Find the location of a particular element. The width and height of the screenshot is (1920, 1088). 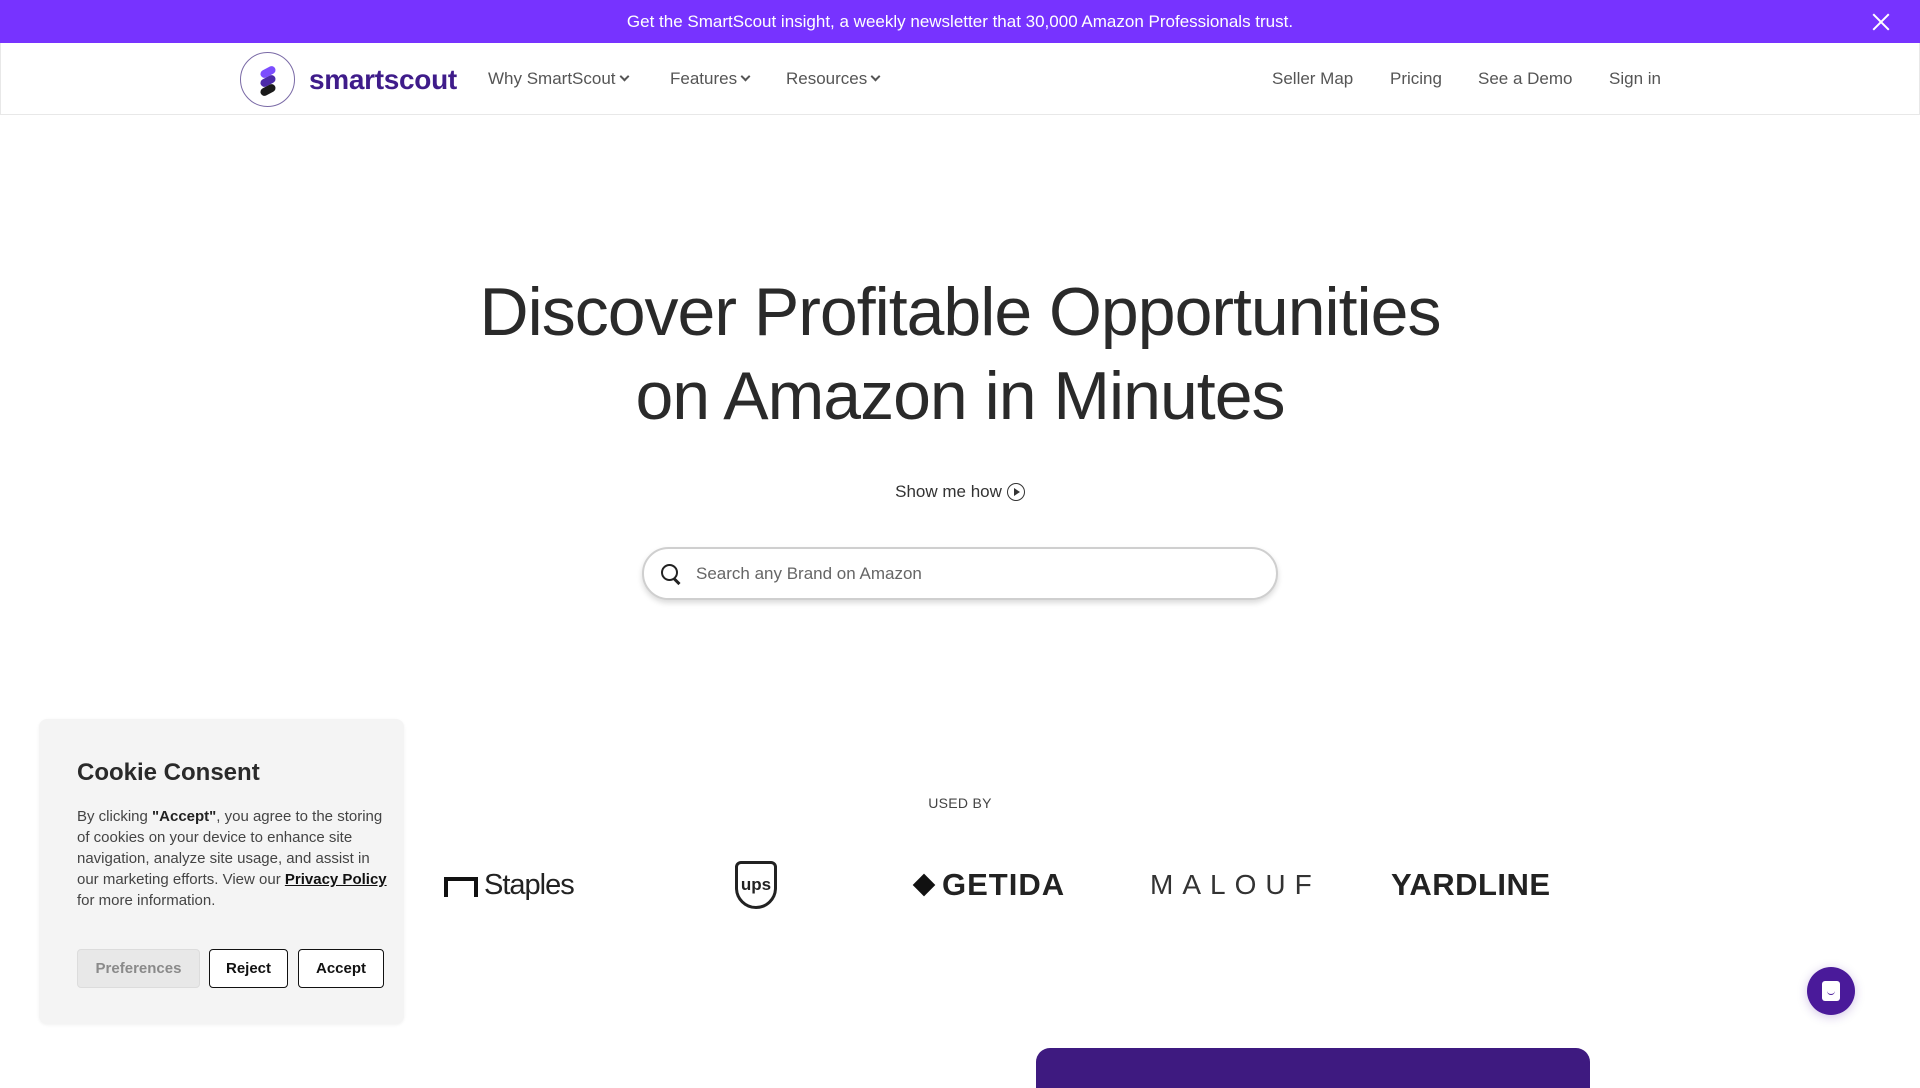

nav-see-a-demo: See a Demo is located at coordinates (1525, 79).